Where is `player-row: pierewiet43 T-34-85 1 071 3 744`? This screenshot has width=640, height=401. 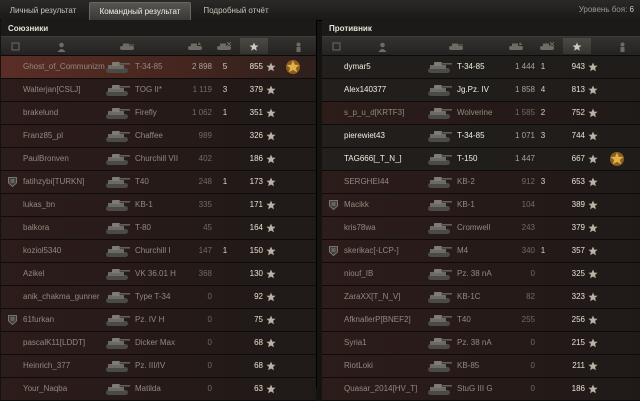
player-row: pierewiet43 T-34-85 1 071 3 744 is located at coordinates (481, 136).